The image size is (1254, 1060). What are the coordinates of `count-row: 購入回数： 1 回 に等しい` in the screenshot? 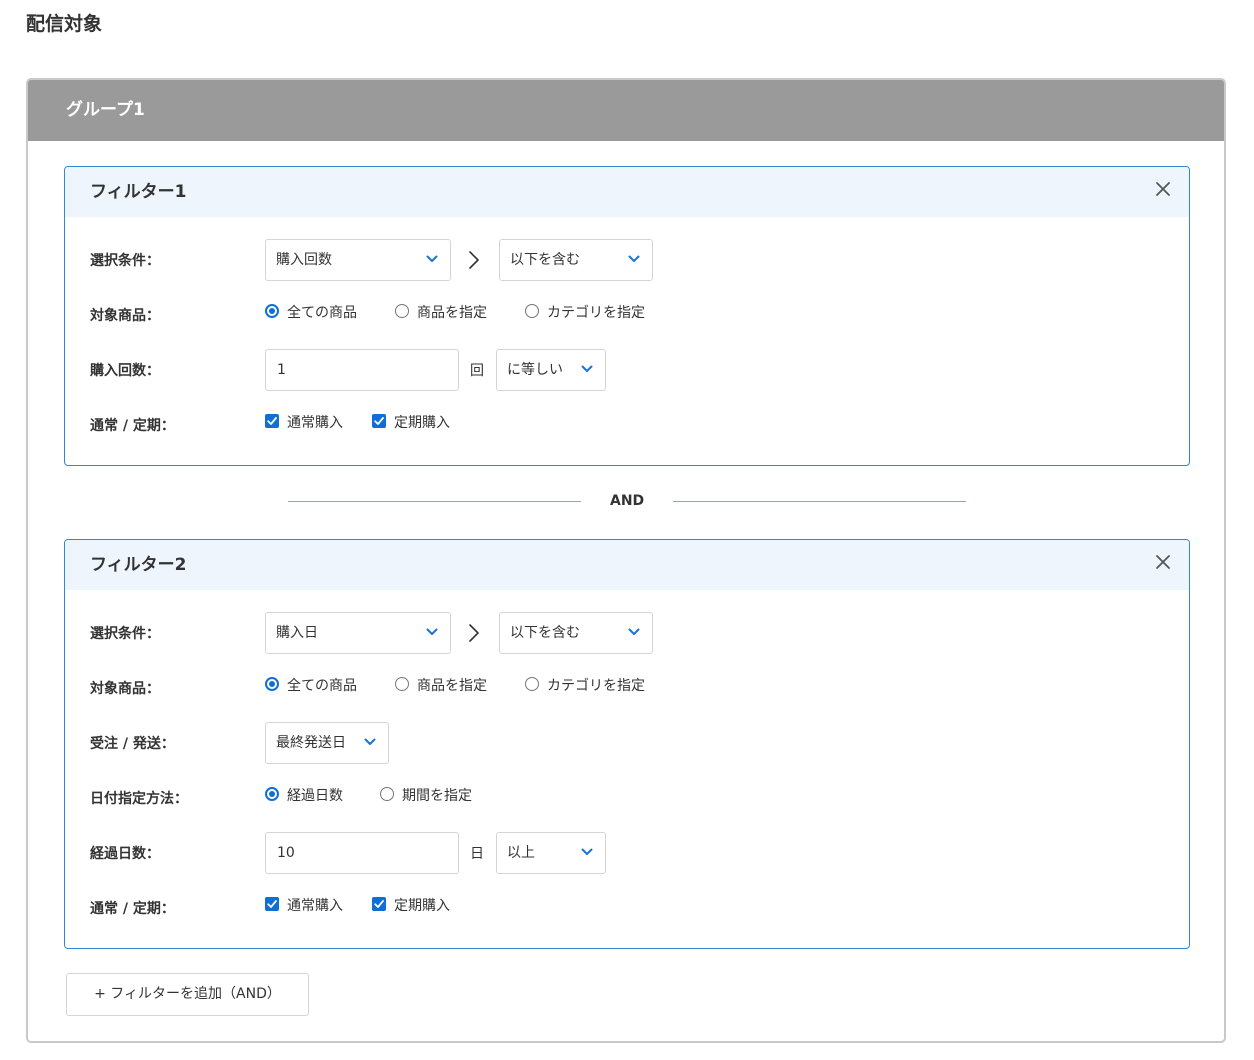 It's located at (627, 370).